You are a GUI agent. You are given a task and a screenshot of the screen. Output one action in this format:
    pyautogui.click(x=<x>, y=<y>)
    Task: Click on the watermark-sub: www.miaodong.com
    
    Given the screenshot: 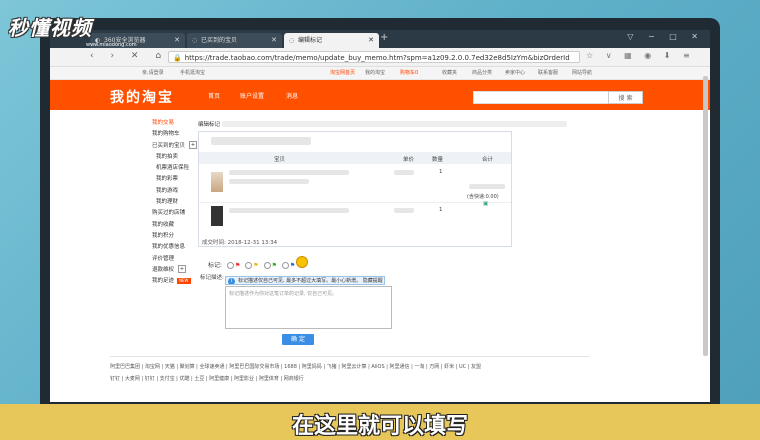 What is the action you would take?
    pyautogui.click(x=111, y=45)
    